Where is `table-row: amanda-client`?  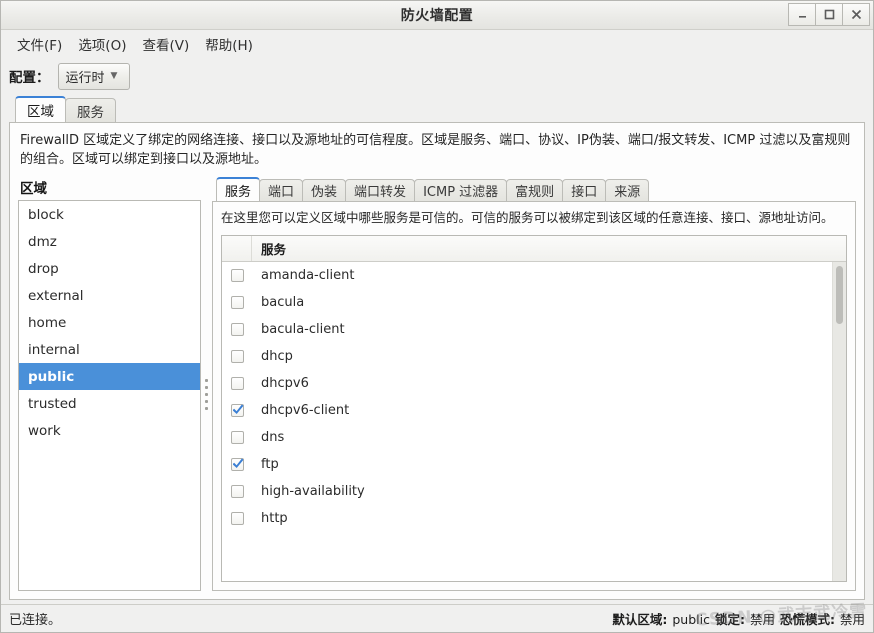
table-row: amanda-client is located at coordinates (527, 275).